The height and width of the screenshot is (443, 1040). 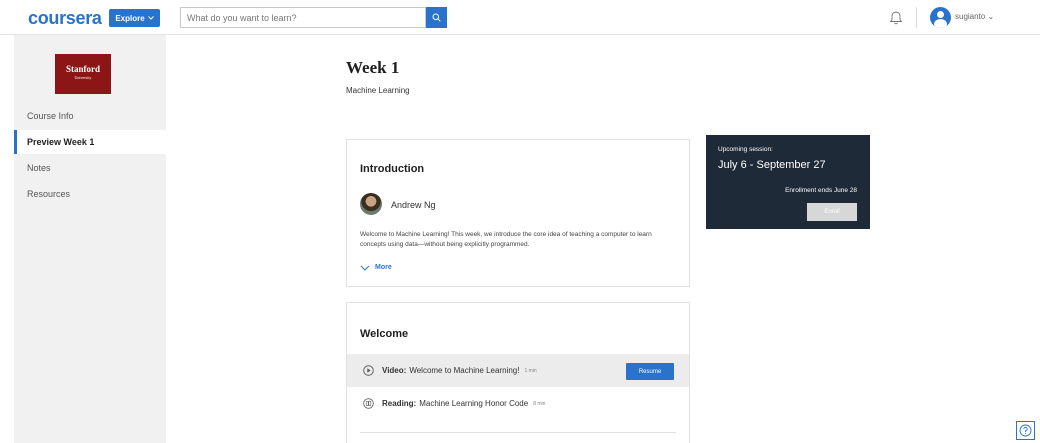 I want to click on search-button, so click(x=436, y=17).